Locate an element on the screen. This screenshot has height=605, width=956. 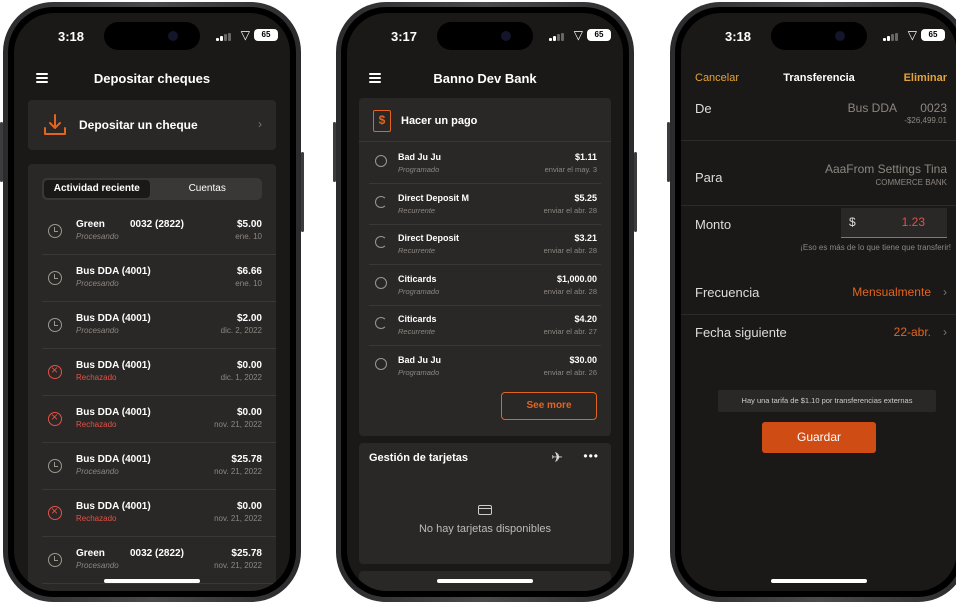
nav-bar: Cancelar Transferencia Eliminar is located at coordinates (818, 82).